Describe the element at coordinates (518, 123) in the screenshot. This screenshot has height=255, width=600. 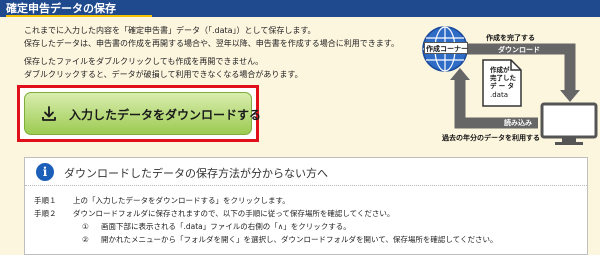
I see `load-label: 読み込み` at that location.